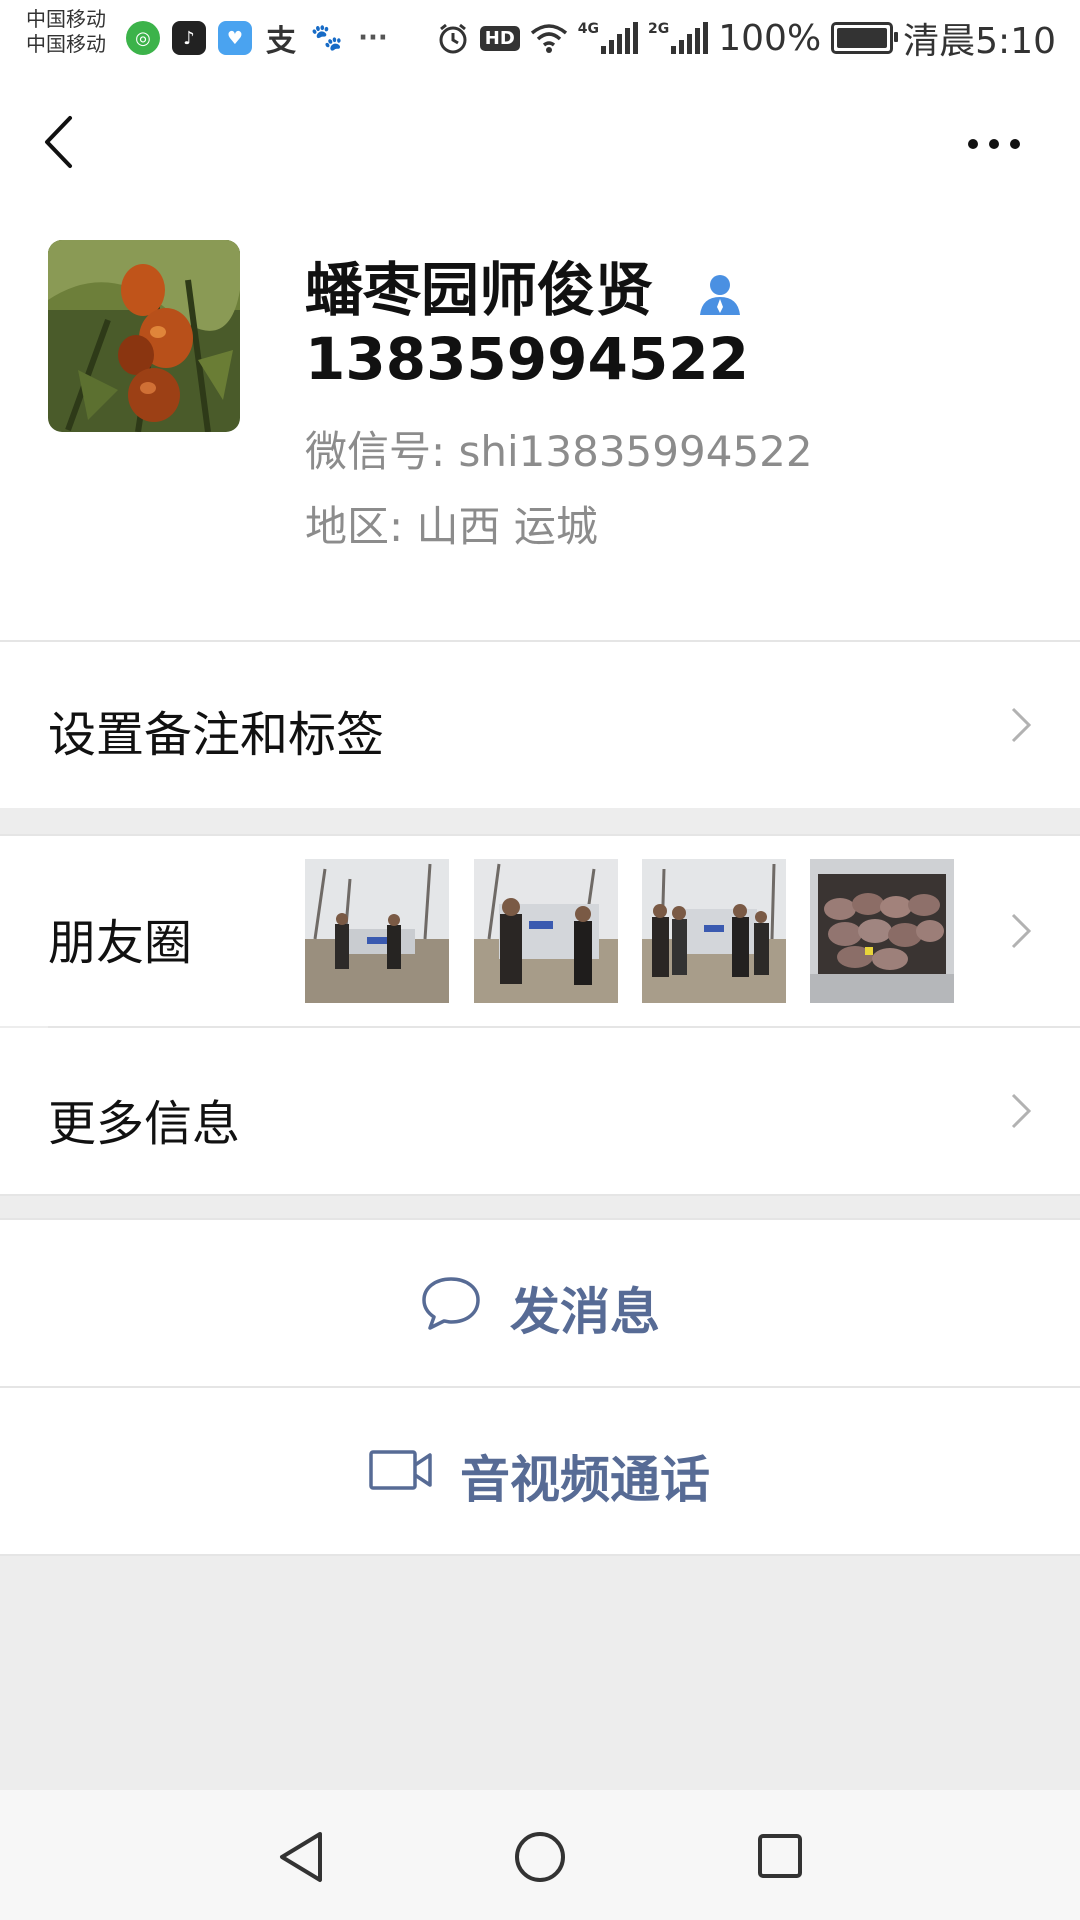 This screenshot has height=1920, width=1080. Describe the element at coordinates (994, 144) in the screenshot. I see `more-horizontal-icon` at that location.